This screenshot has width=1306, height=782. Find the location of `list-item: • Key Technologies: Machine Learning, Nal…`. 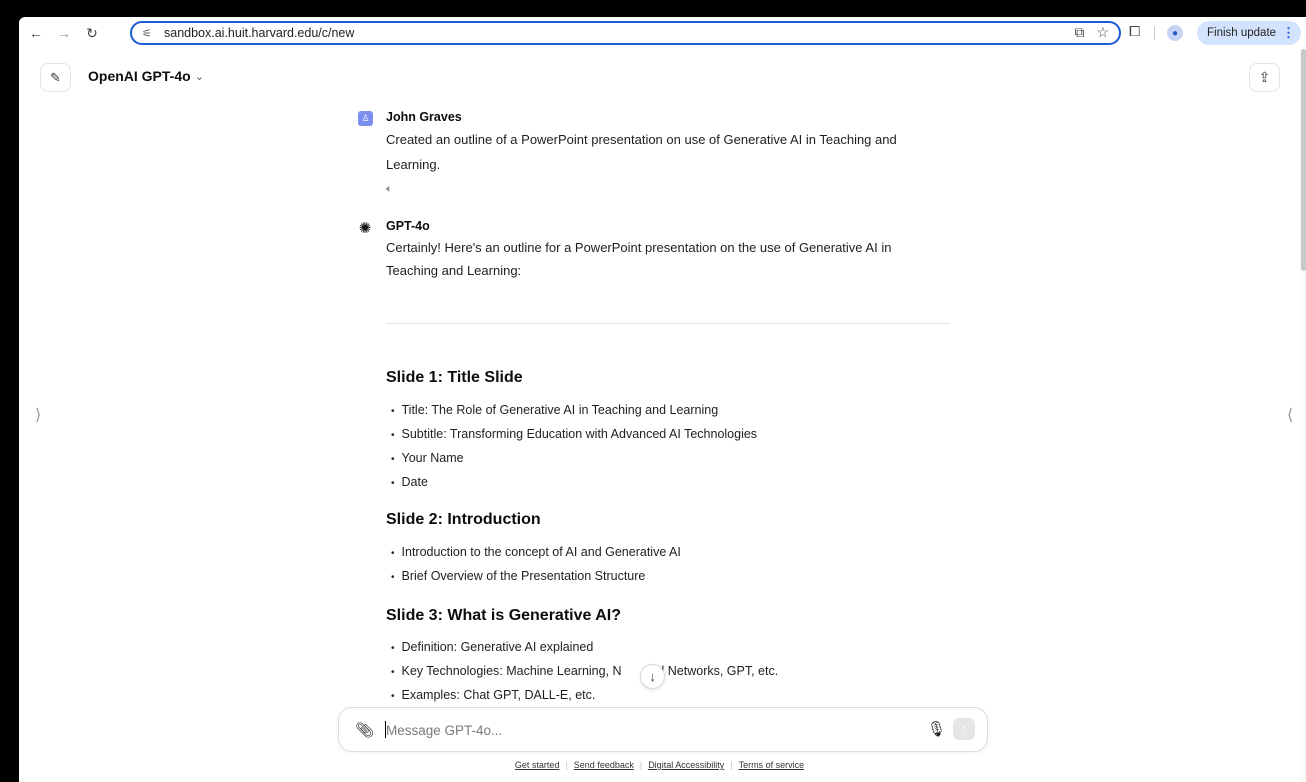

list-item: • Key Technologies: Machine Learning, Nal… is located at coordinates (585, 671).